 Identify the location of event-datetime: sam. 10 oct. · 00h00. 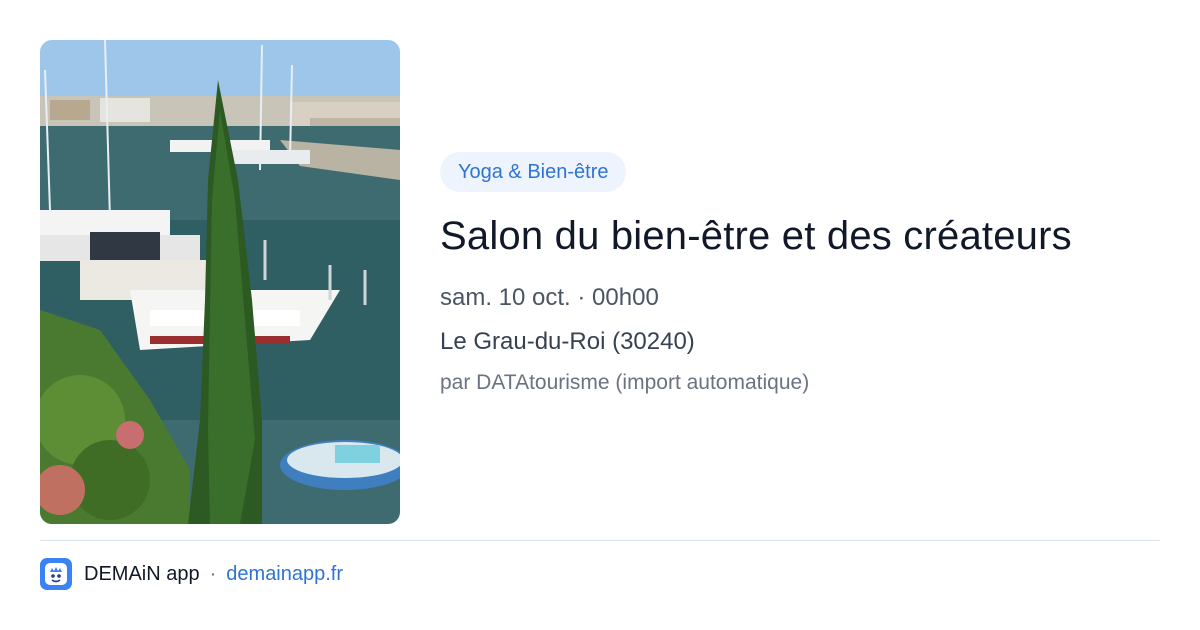
(549, 297).